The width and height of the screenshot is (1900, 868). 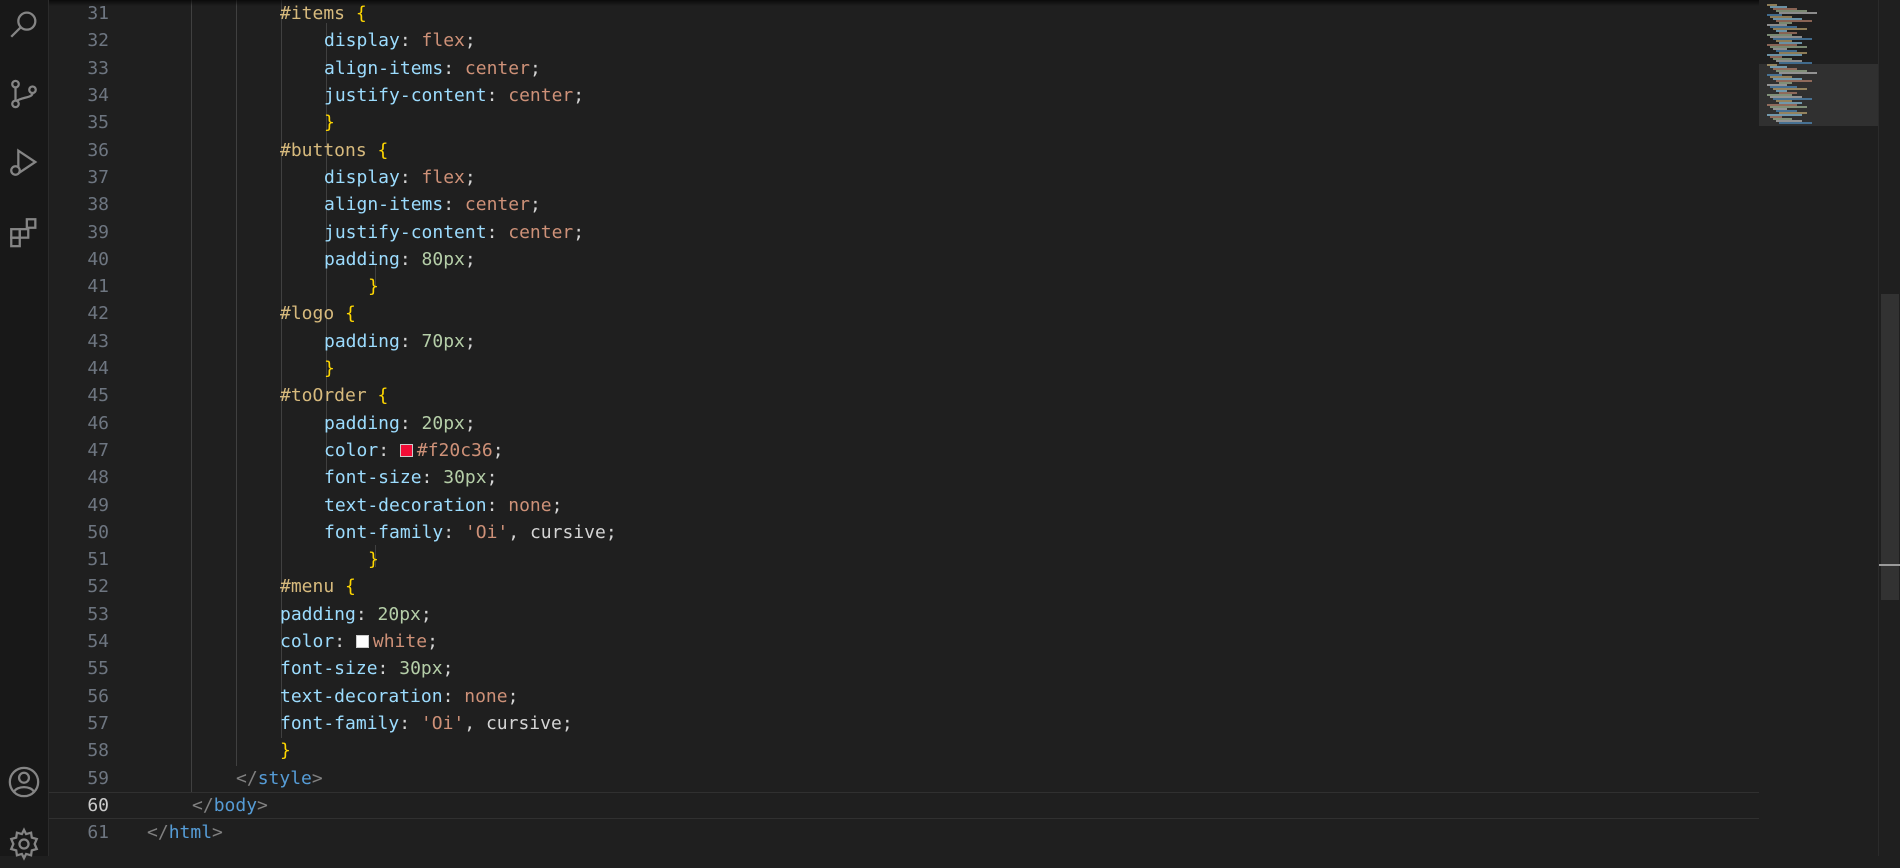 What do you see at coordinates (98, 314) in the screenshot?
I see `line-number: 42` at bounding box center [98, 314].